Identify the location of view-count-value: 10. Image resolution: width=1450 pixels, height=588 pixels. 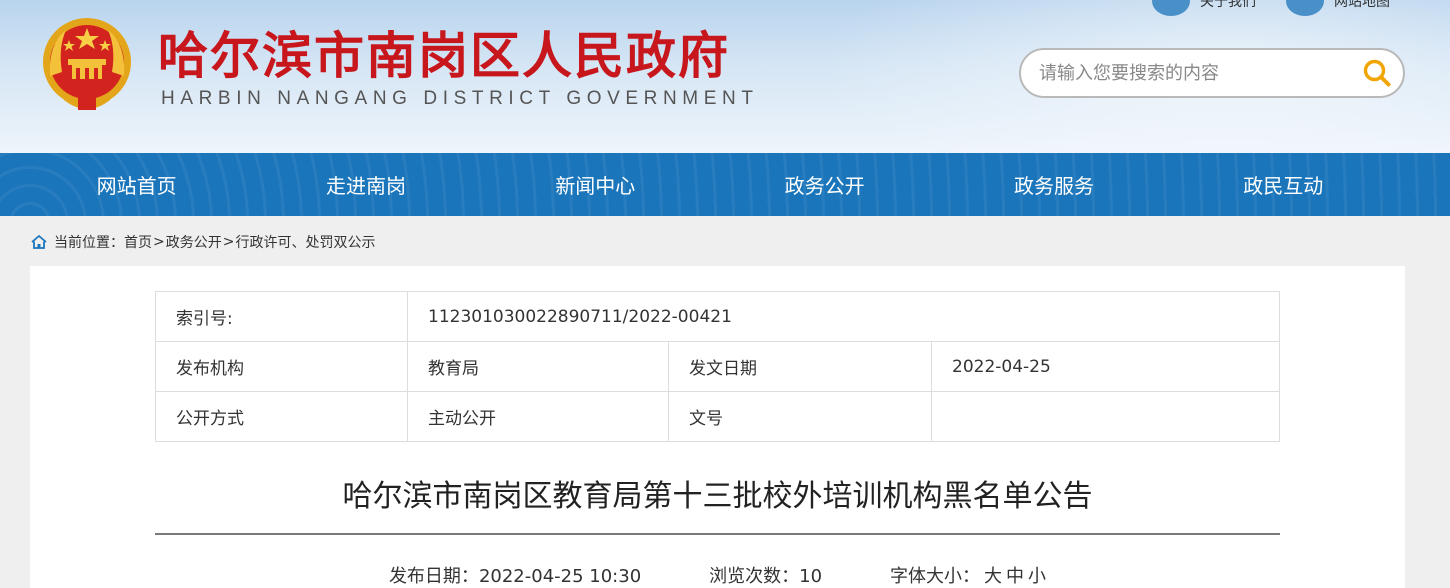
(811, 576).